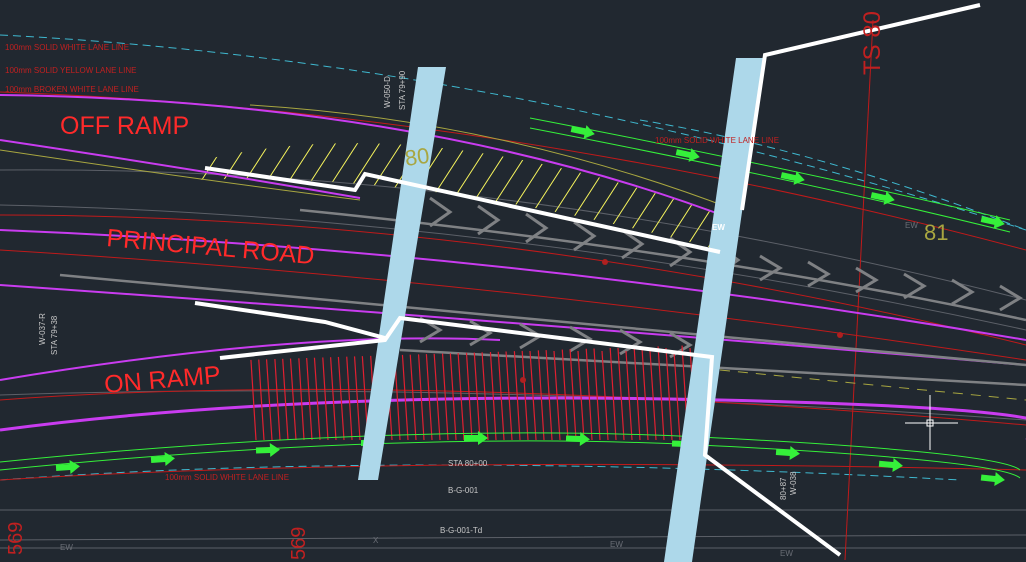 This screenshot has width=1026, height=562. What do you see at coordinates (402, 90) in the screenshot?
I see `station-79-90: STA 79+90` at bounding box center [402, 90].